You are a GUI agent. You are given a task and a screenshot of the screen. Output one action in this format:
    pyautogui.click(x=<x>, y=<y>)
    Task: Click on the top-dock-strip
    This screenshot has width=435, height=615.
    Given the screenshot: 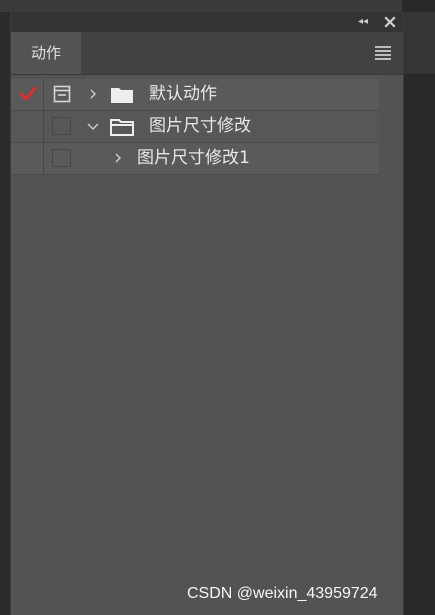 What is the action you would take?
    pyautogui.click(x=217, y=6)
    